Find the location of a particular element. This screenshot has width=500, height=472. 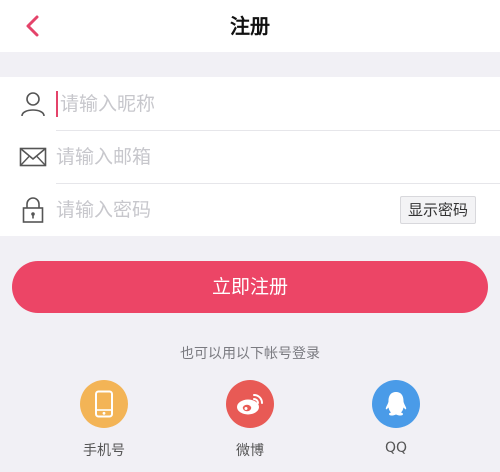

lock-icon is located at coordinates (33, 210).